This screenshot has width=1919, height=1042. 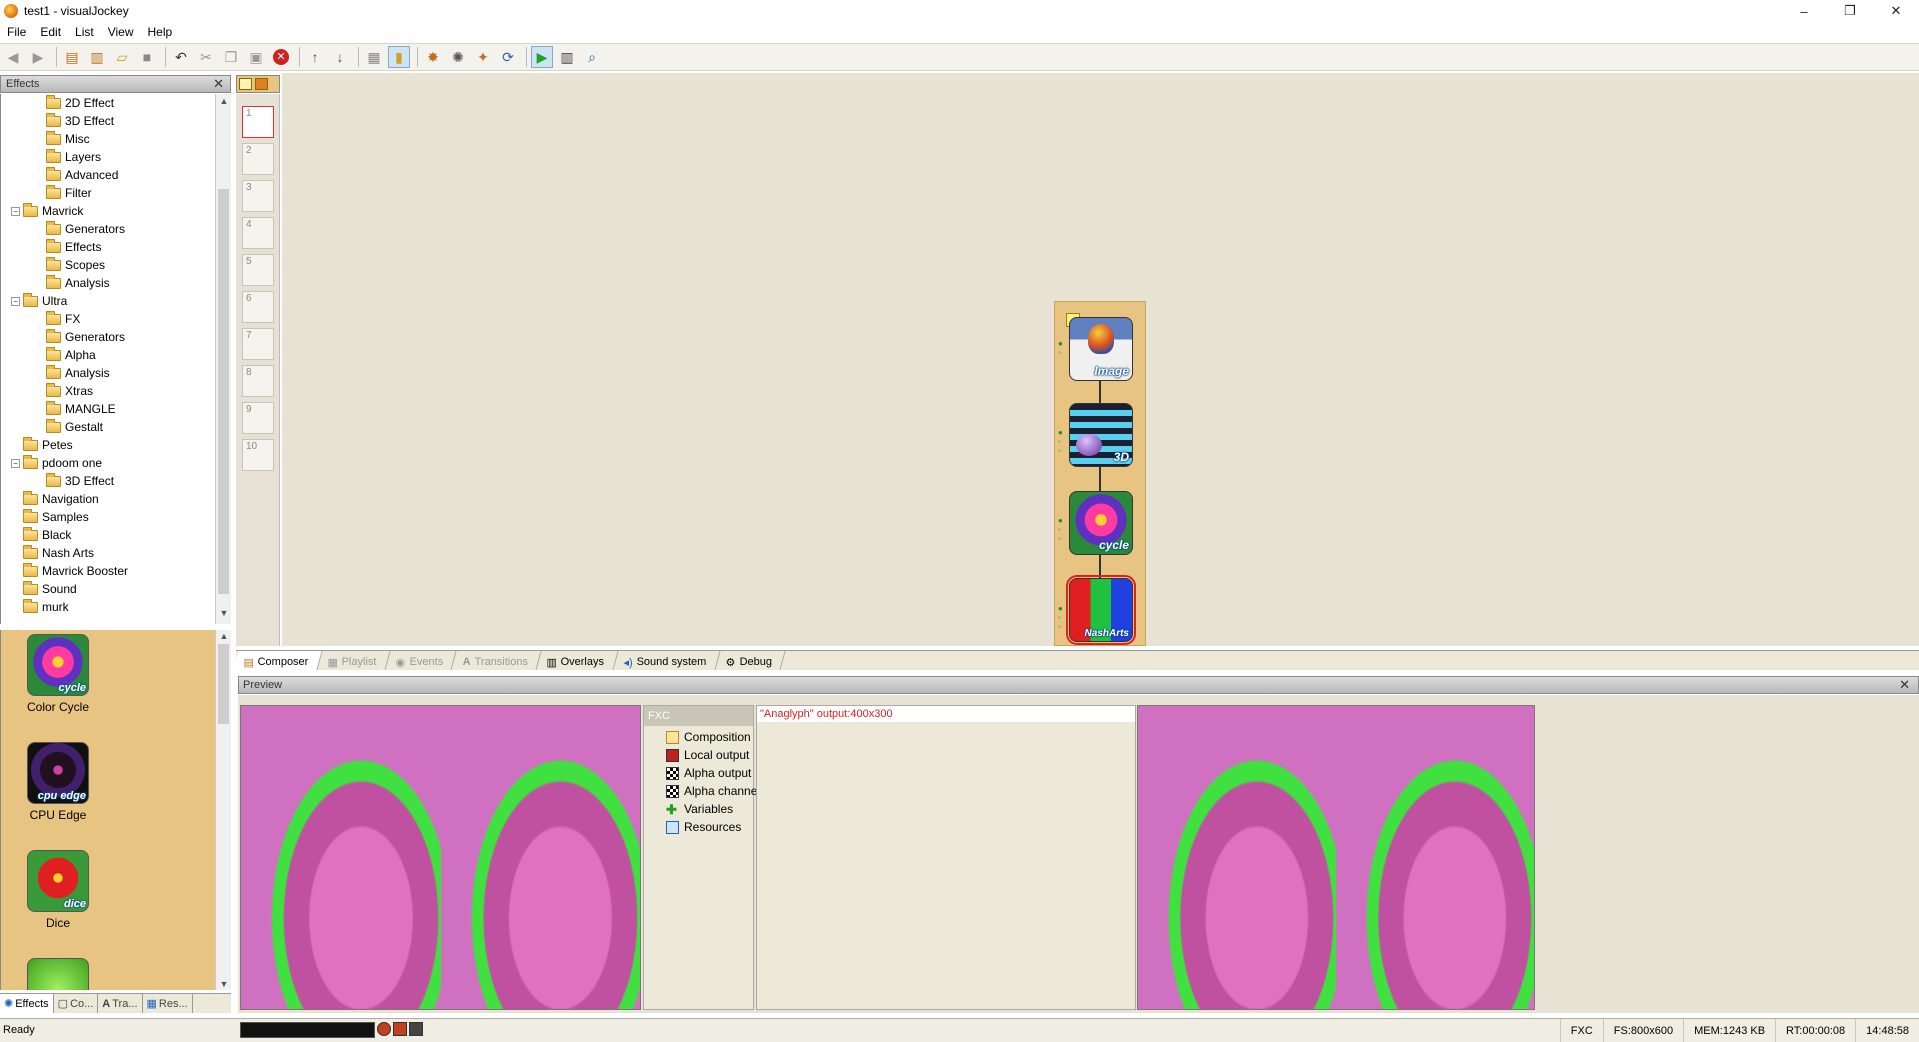 What do you see at coordinates (667, 660) in the screenshot?
I see `tab-sound-system: ◂) Sound system` at bounding box center [667, 660].